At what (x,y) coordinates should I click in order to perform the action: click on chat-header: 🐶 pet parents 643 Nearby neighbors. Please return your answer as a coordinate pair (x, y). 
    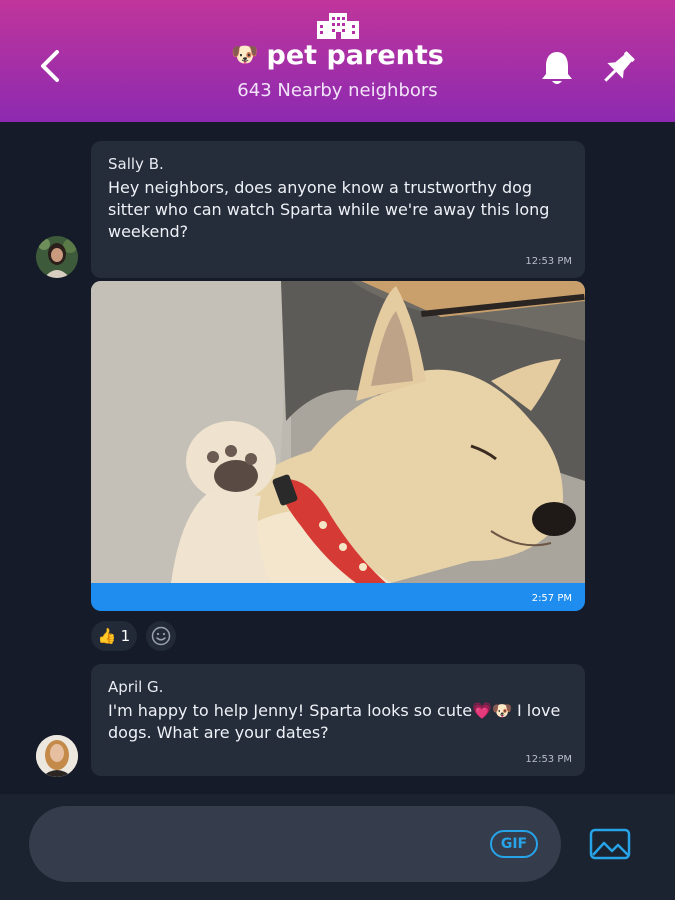
    Looking at the image, I should click on (337, 61).